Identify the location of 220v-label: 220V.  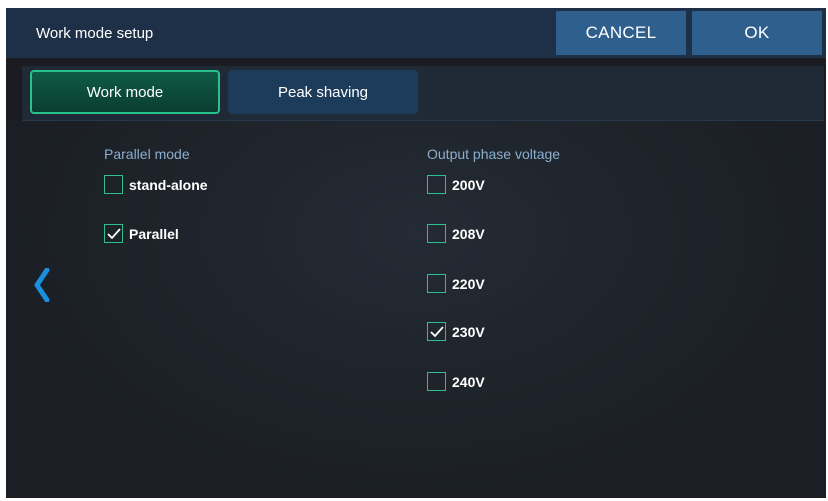
(468, 283).